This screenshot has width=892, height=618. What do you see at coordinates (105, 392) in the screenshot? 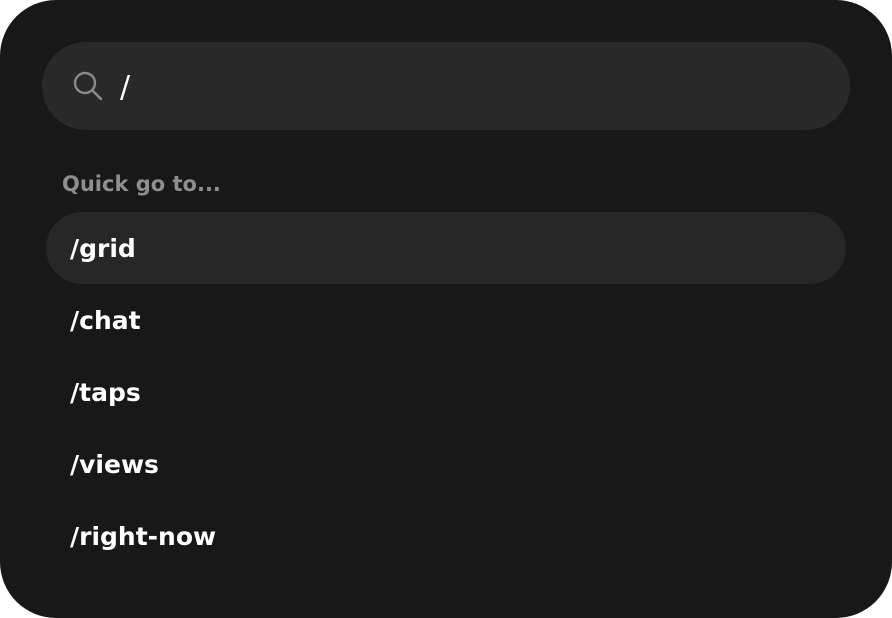
I see `result-item-label: /taps` at bounding box center [105, 392].